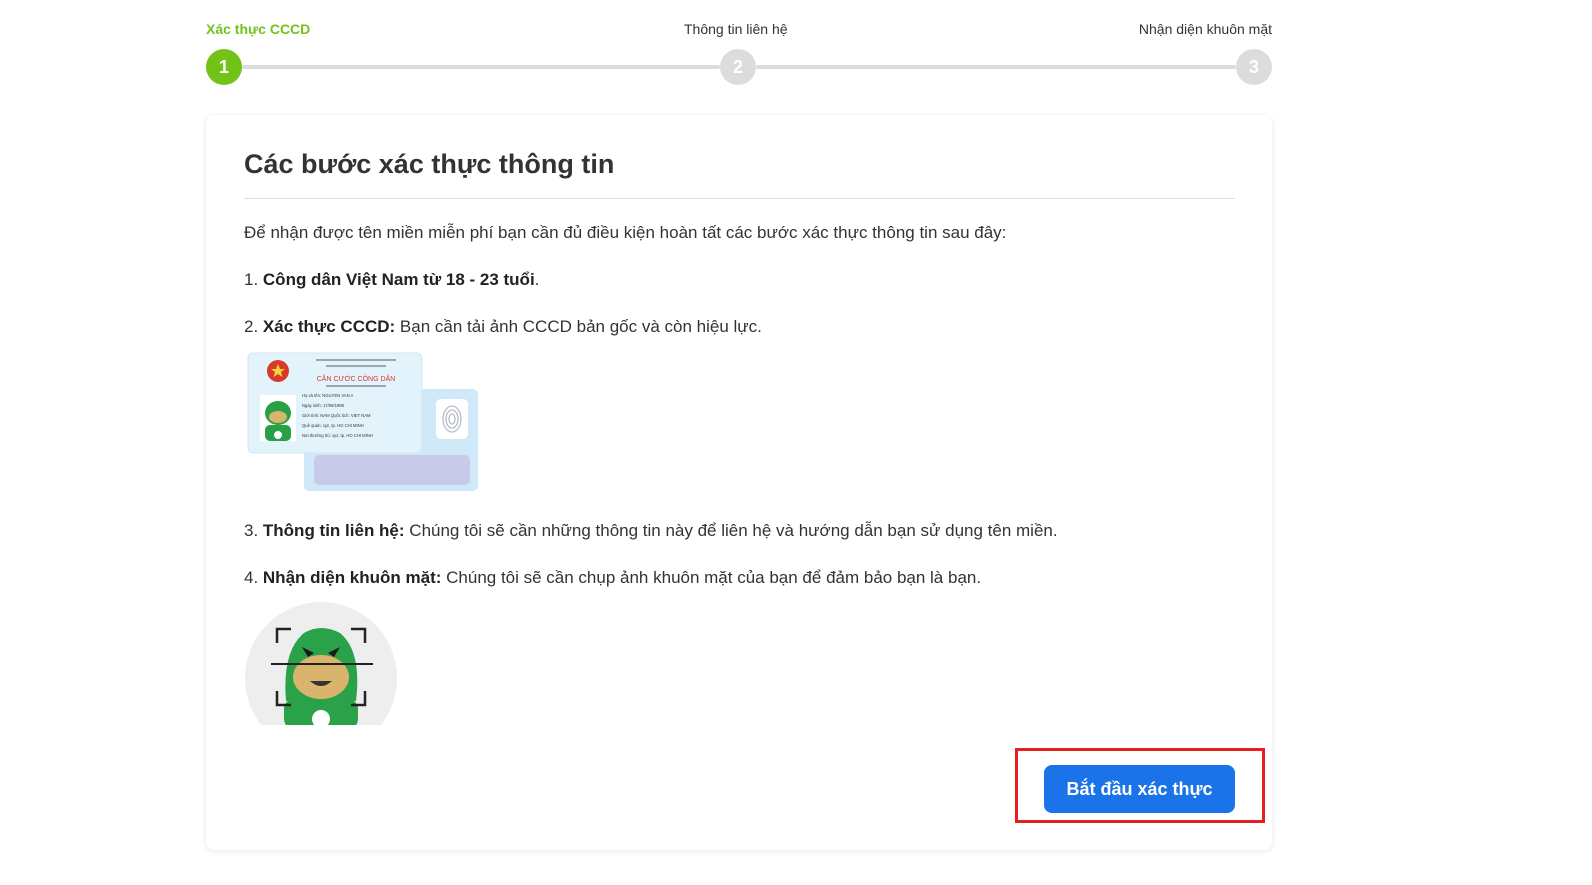  Describe the element at coordinates (1205, 29) in the screenshot. I see `step-label-face: Nhận diện khuôn mặt` at that location.